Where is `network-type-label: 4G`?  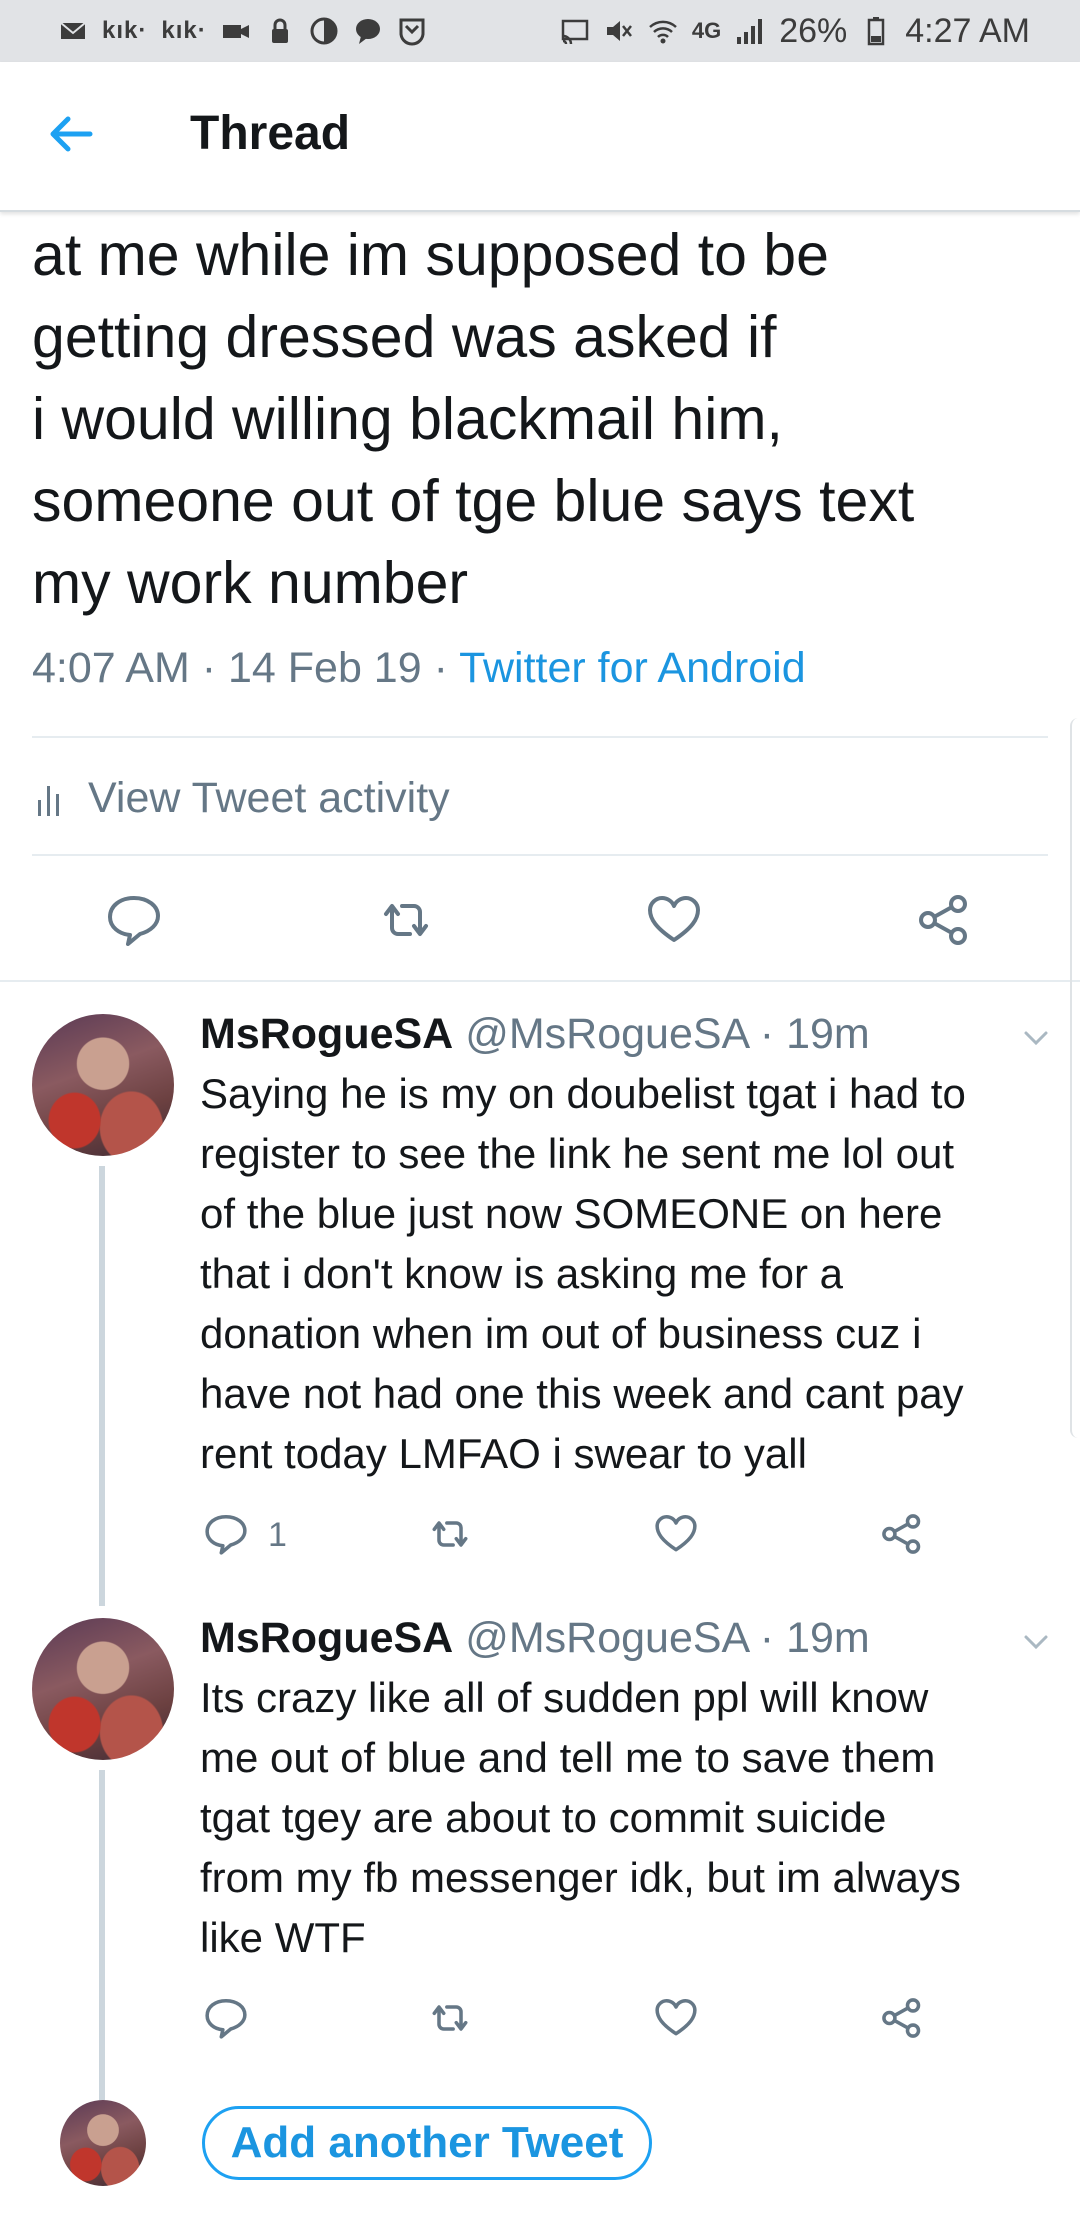 network-type-label: 4G is located at coordinates (706, 30).